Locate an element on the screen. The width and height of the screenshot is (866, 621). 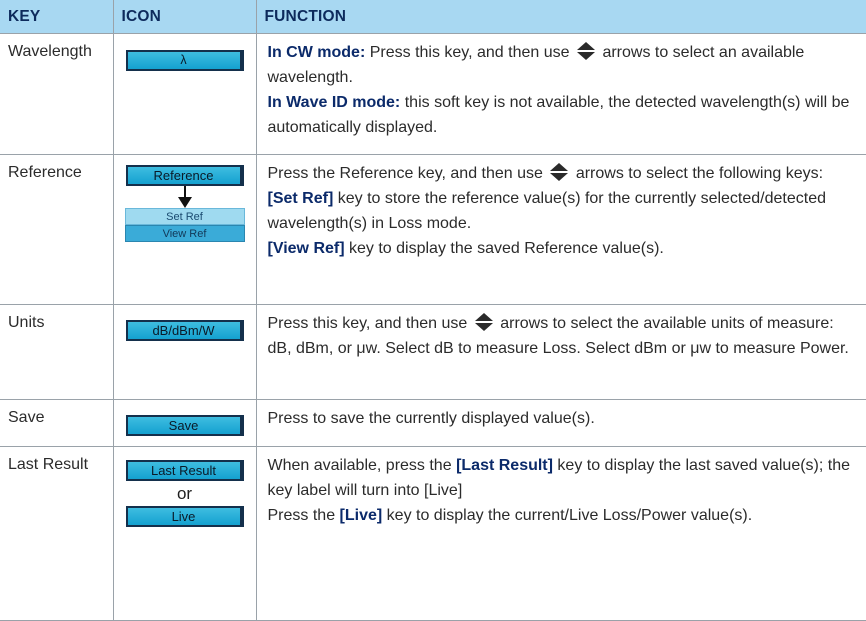
function-label: In CW mode: is located at coordinates (316, 52).